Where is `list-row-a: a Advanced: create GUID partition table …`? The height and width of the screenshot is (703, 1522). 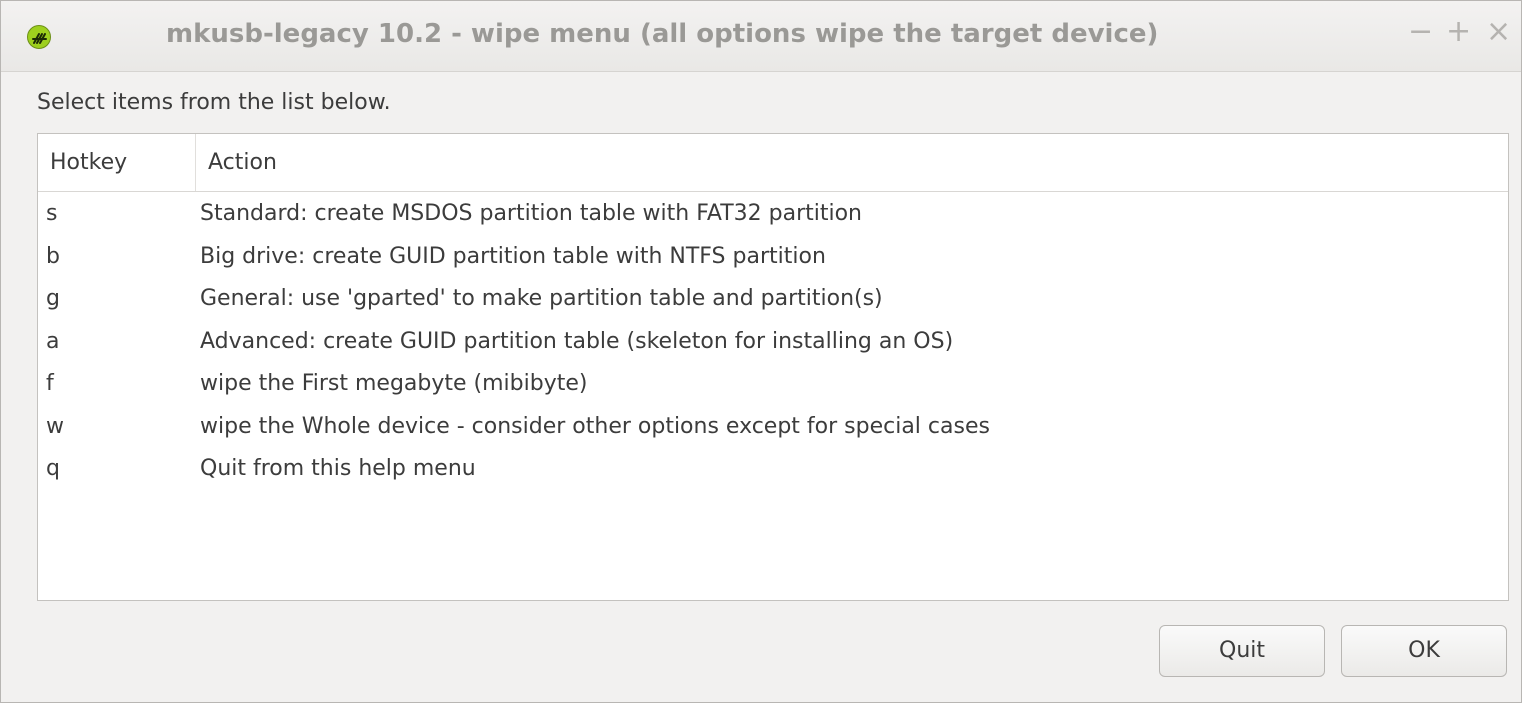
list-row-a: a Advanced: create GUID partition table … is located at coordinates (773, 341).